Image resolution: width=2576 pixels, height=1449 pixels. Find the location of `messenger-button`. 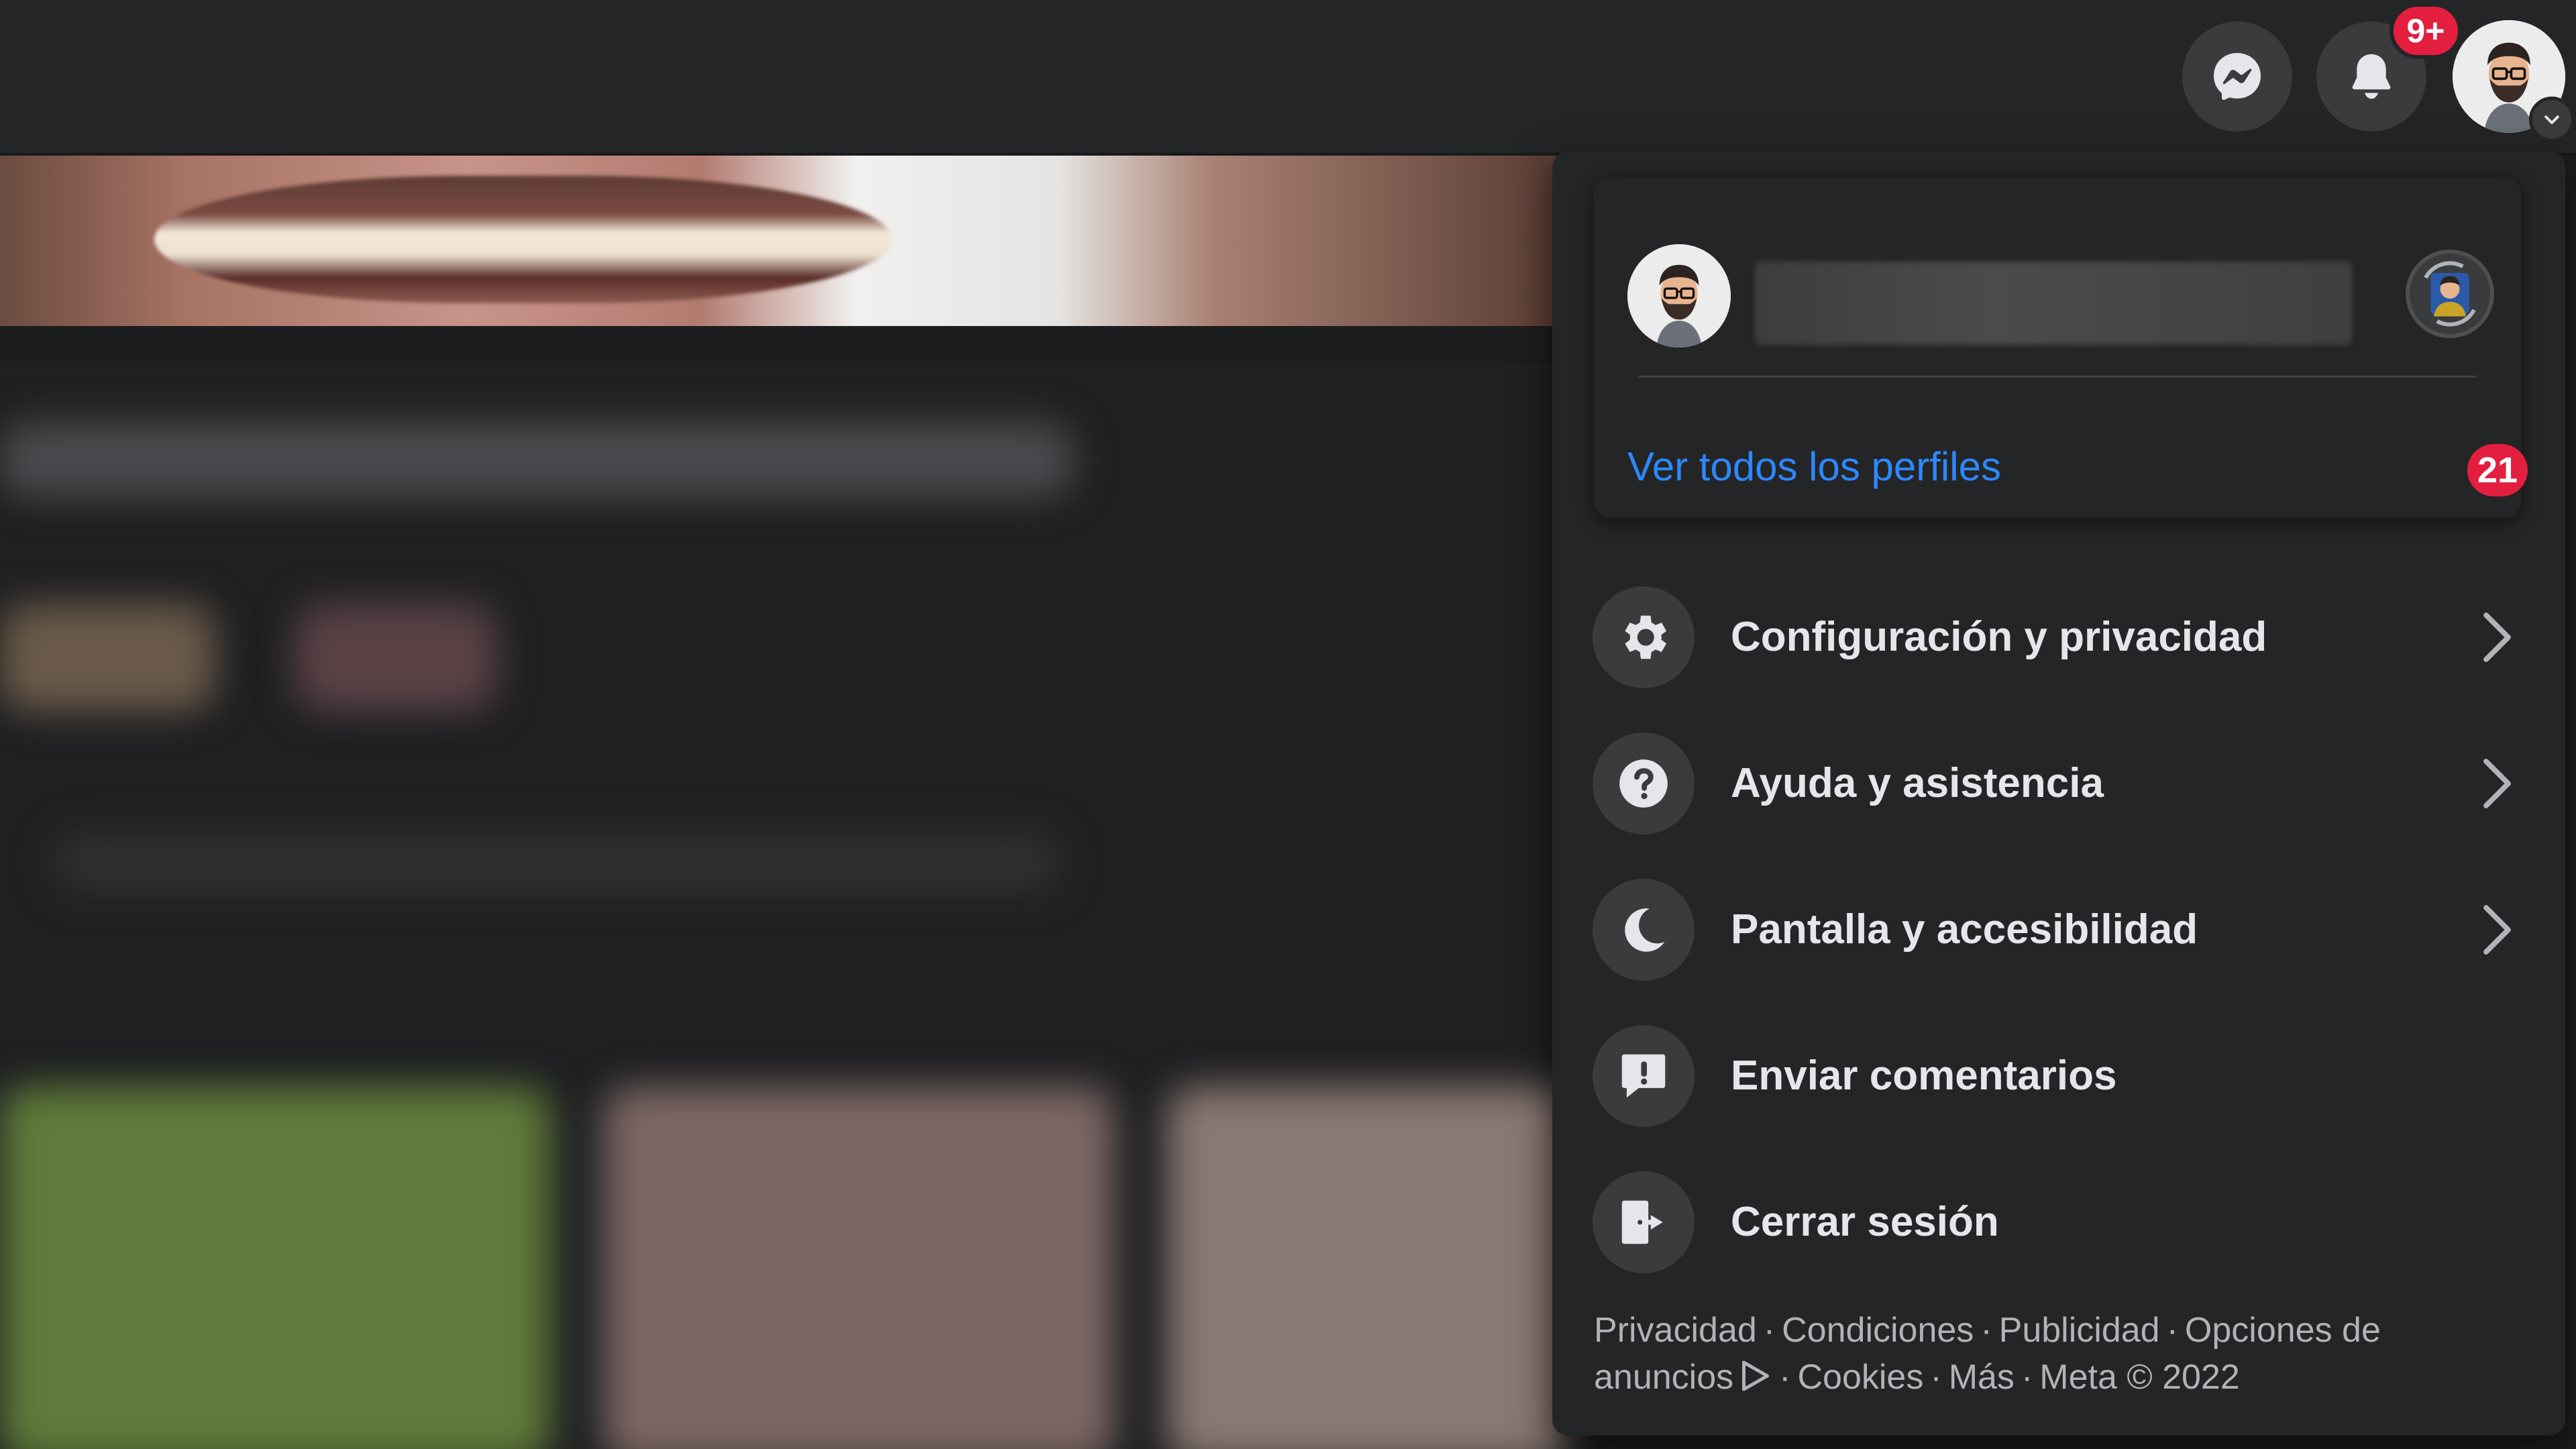

messenger-button is located at coordinates (2237, 76).